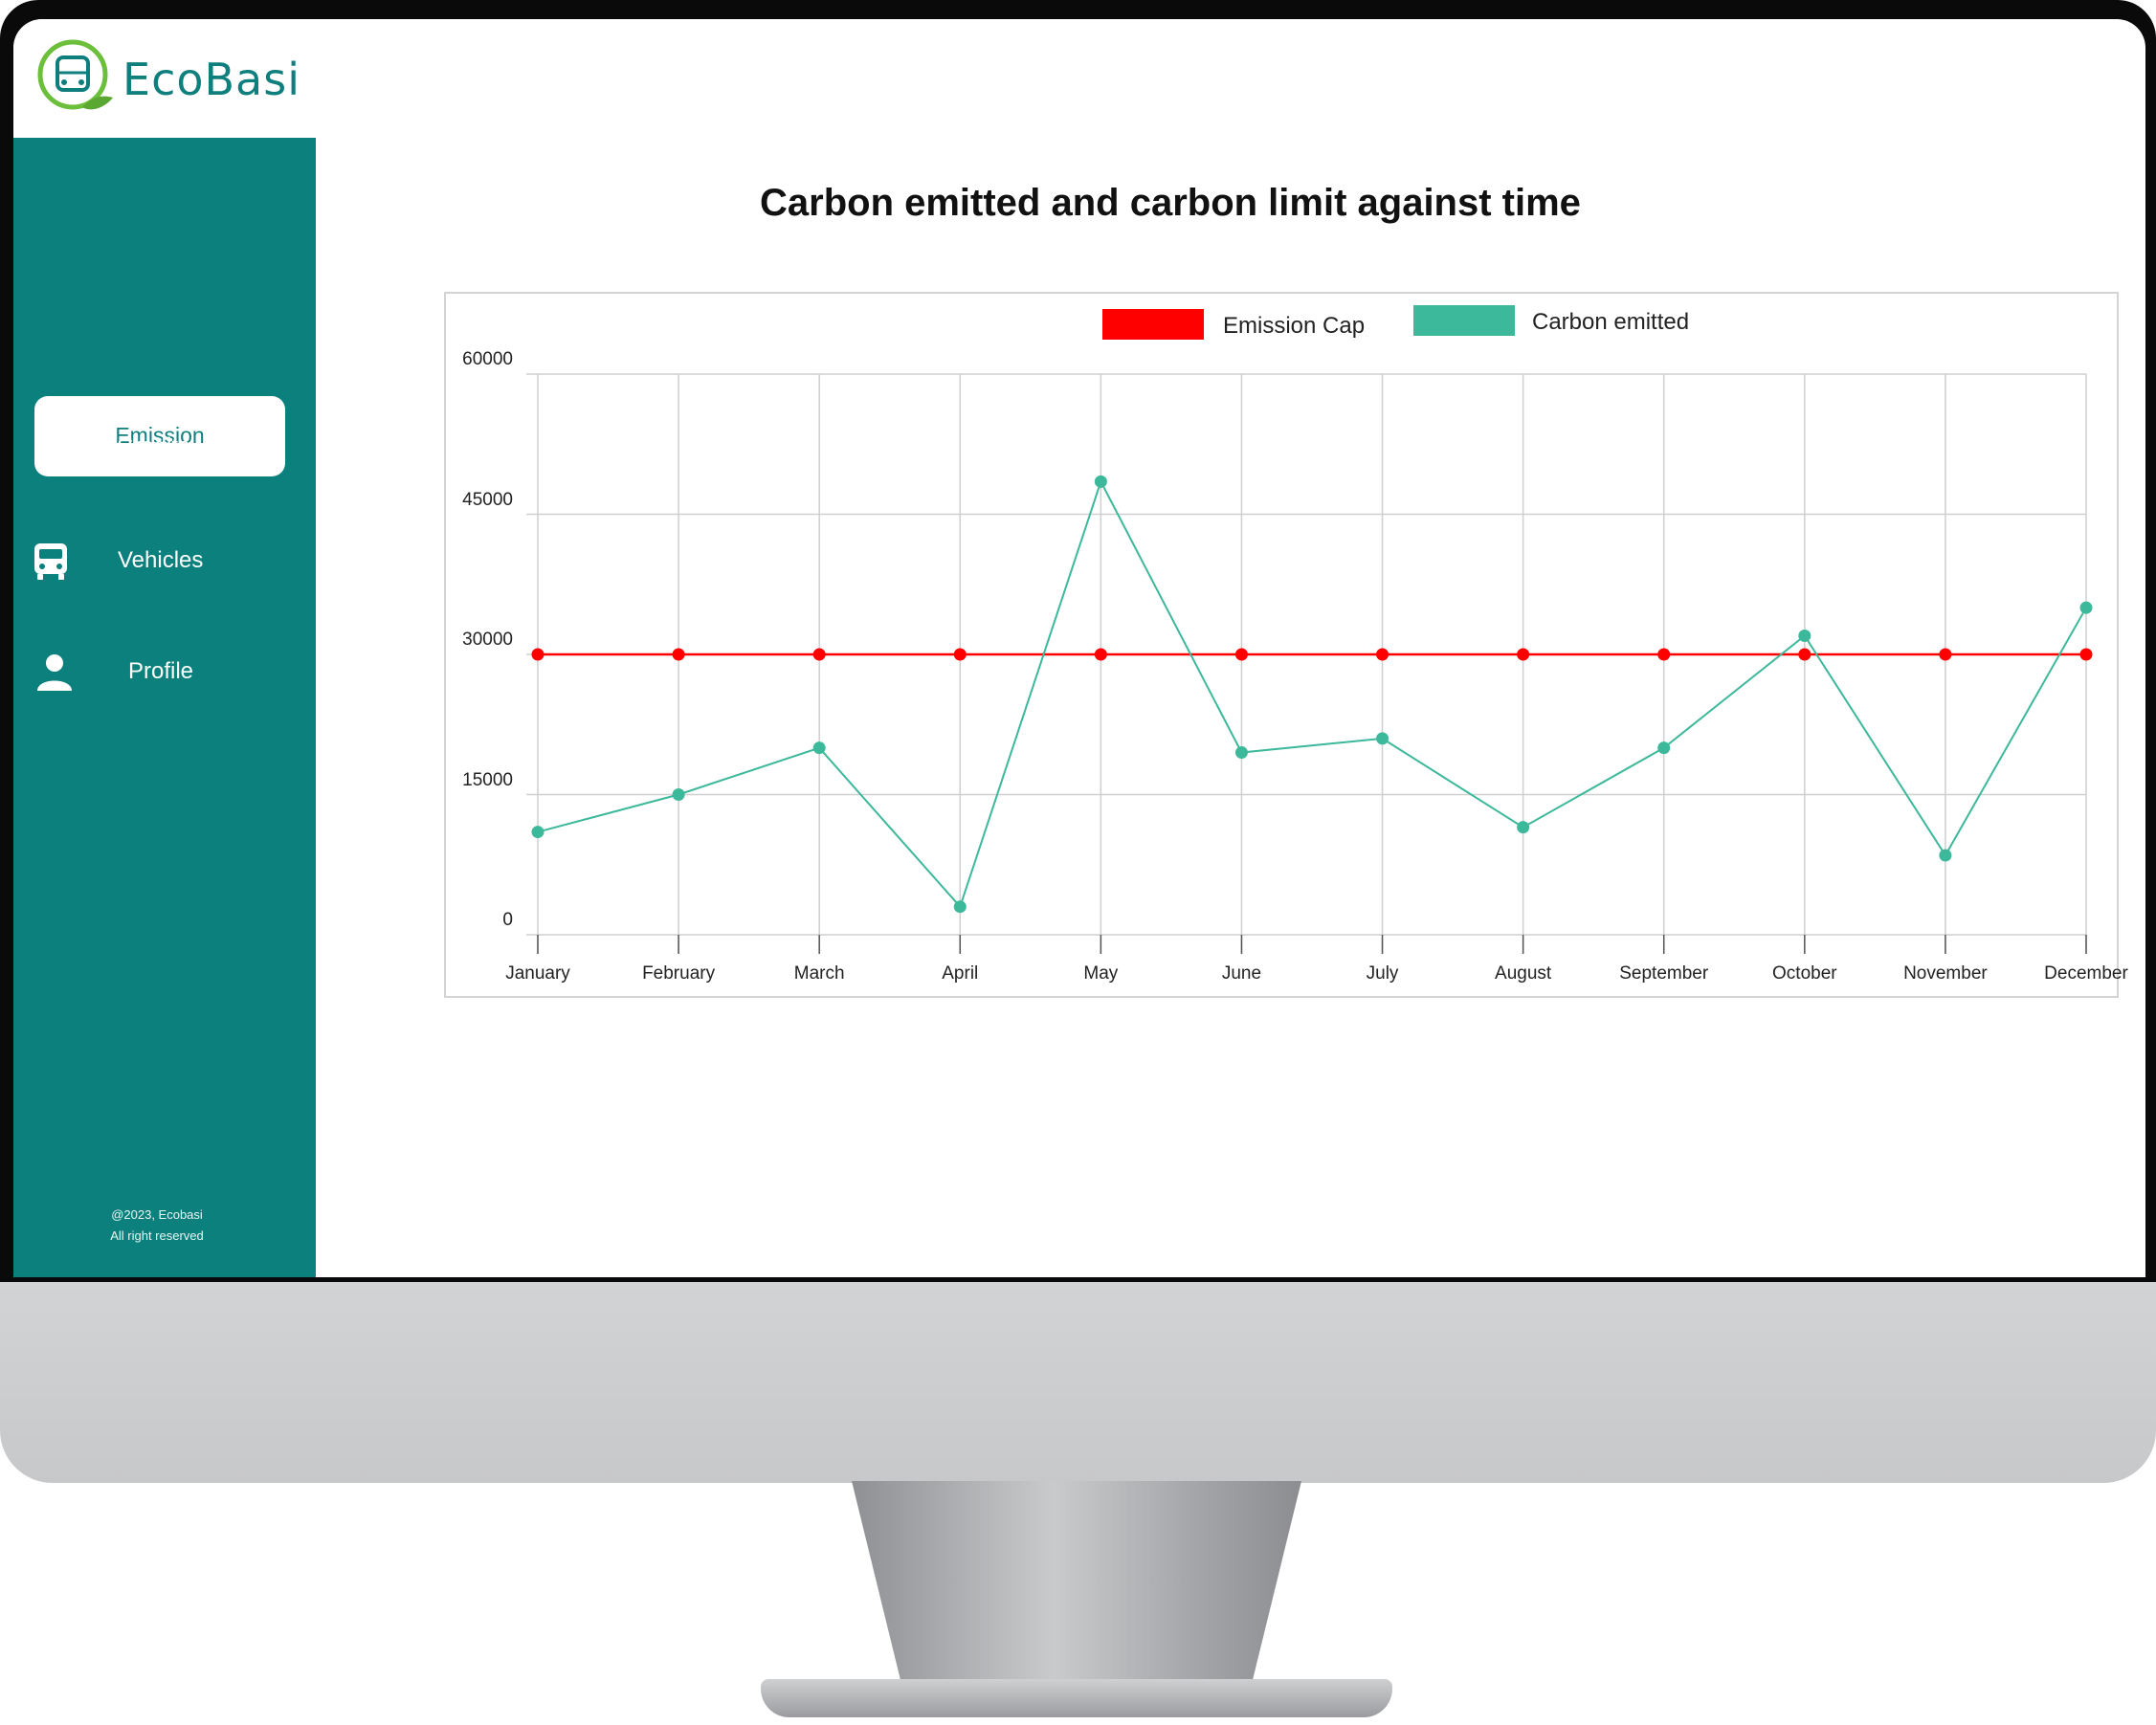 The image size is (2156, 1725). What do you see at coordinates (679, 974) in the screenshot?
I see `x-tick-label: February` at bounding box center [679, 974].